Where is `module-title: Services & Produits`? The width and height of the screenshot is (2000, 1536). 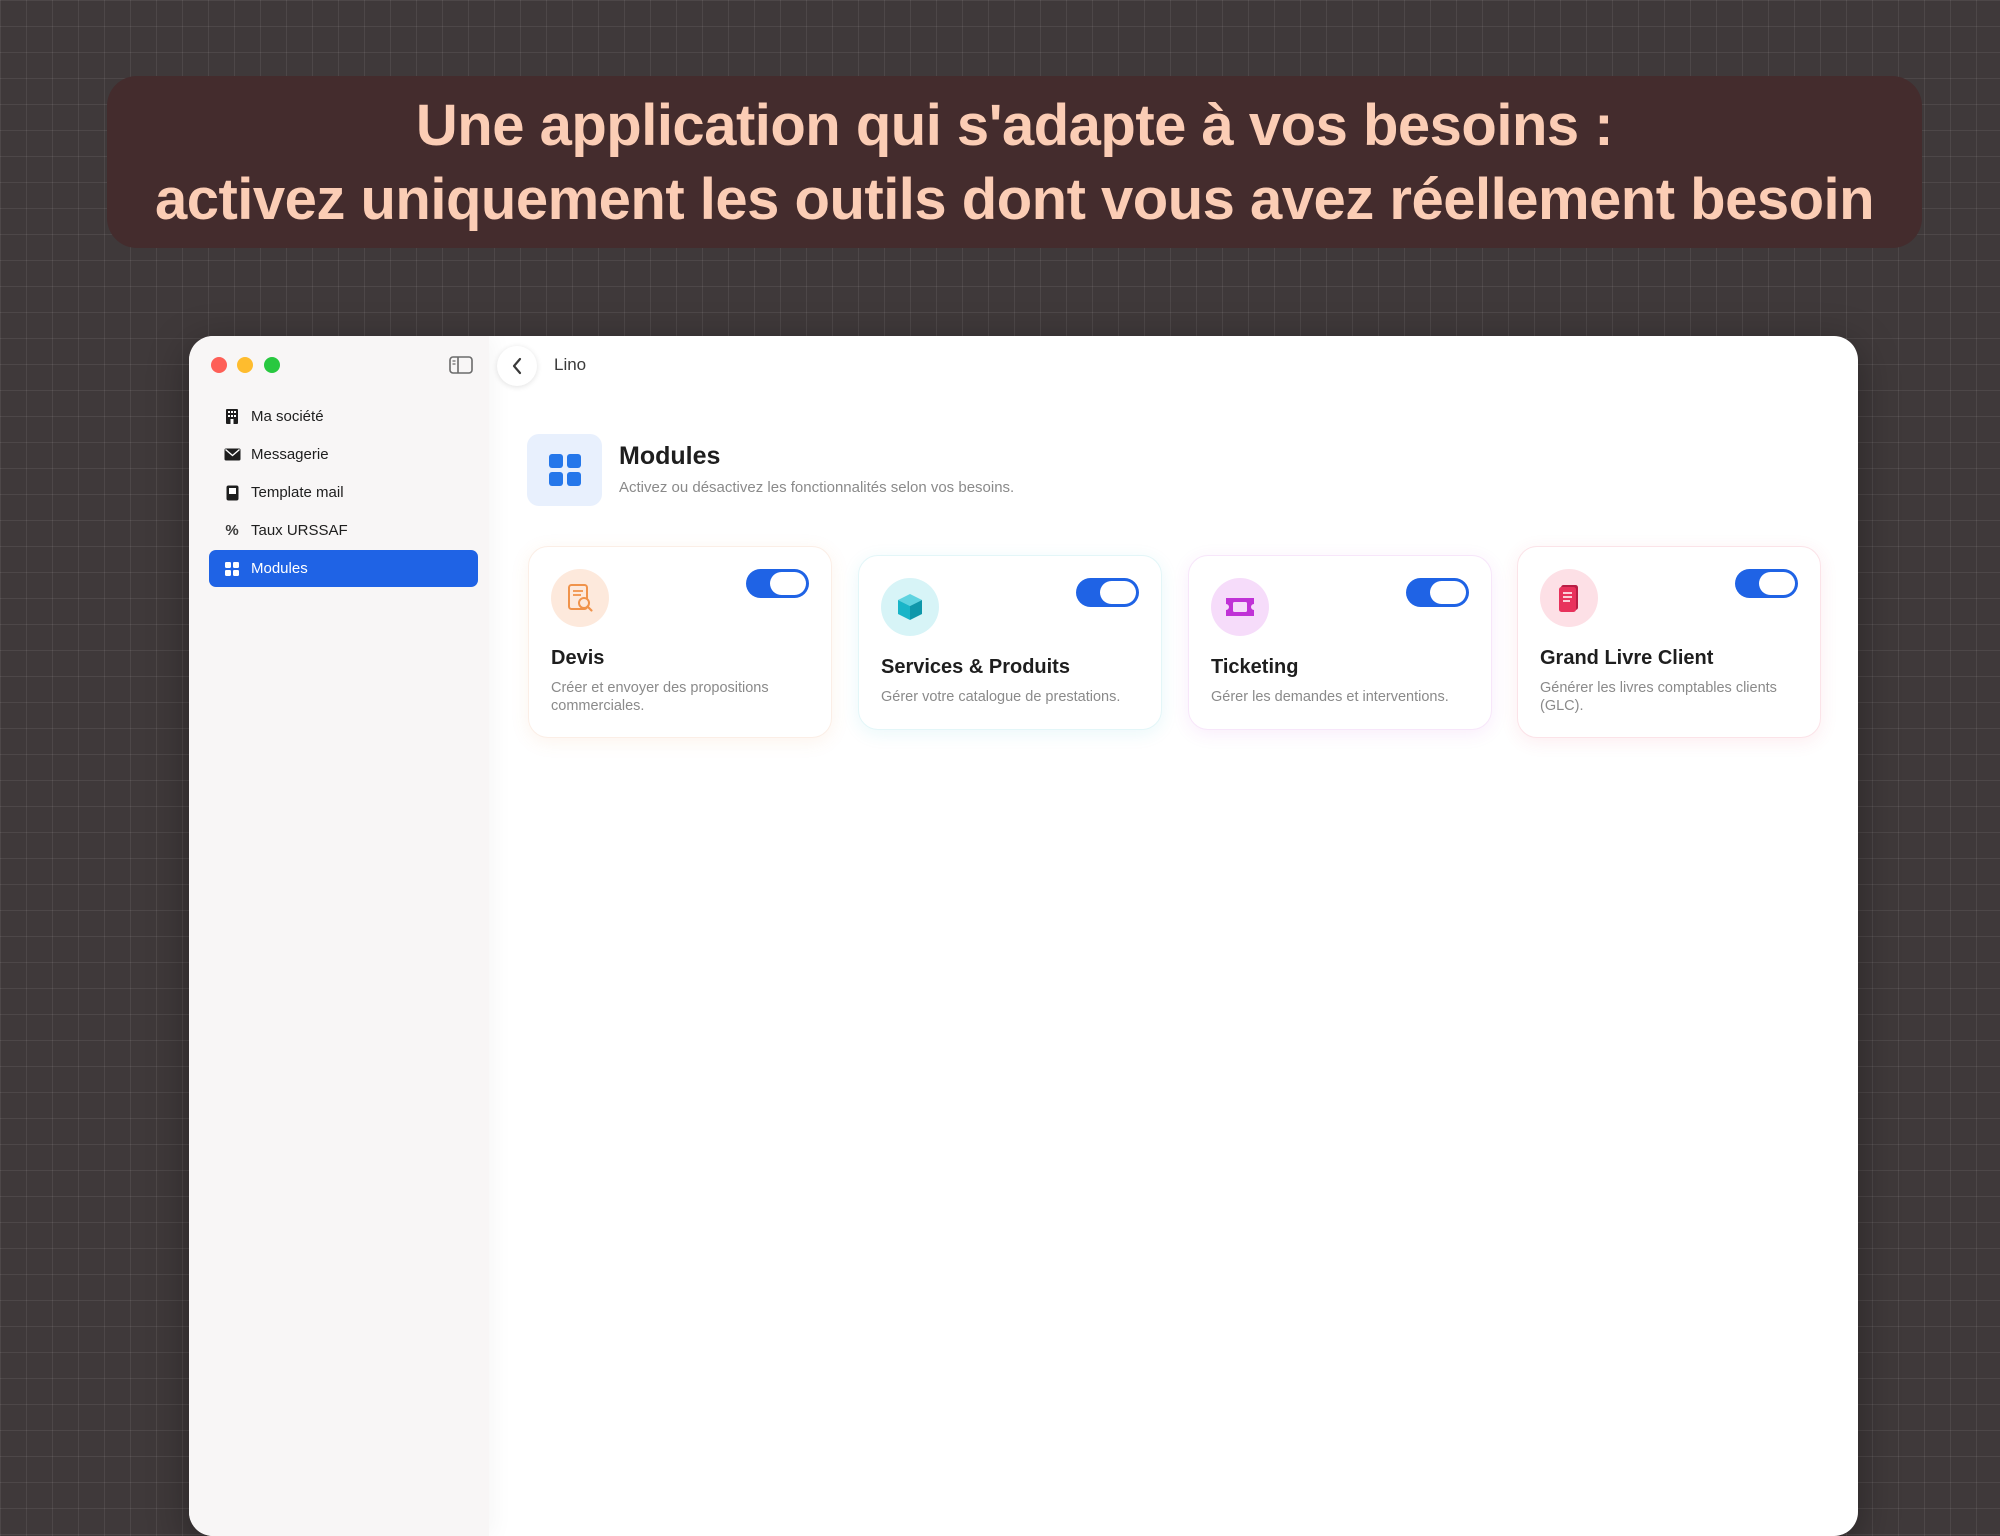
module-title: Services & Produits is located at coordinates (975, 667).